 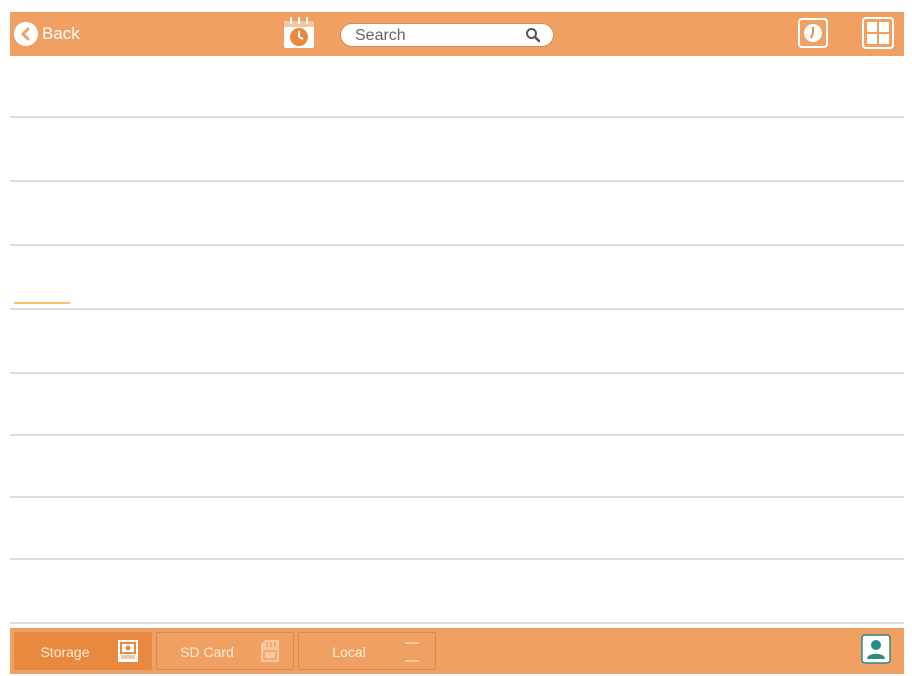 I want to click on local-icon, so click(x=412, y=654).